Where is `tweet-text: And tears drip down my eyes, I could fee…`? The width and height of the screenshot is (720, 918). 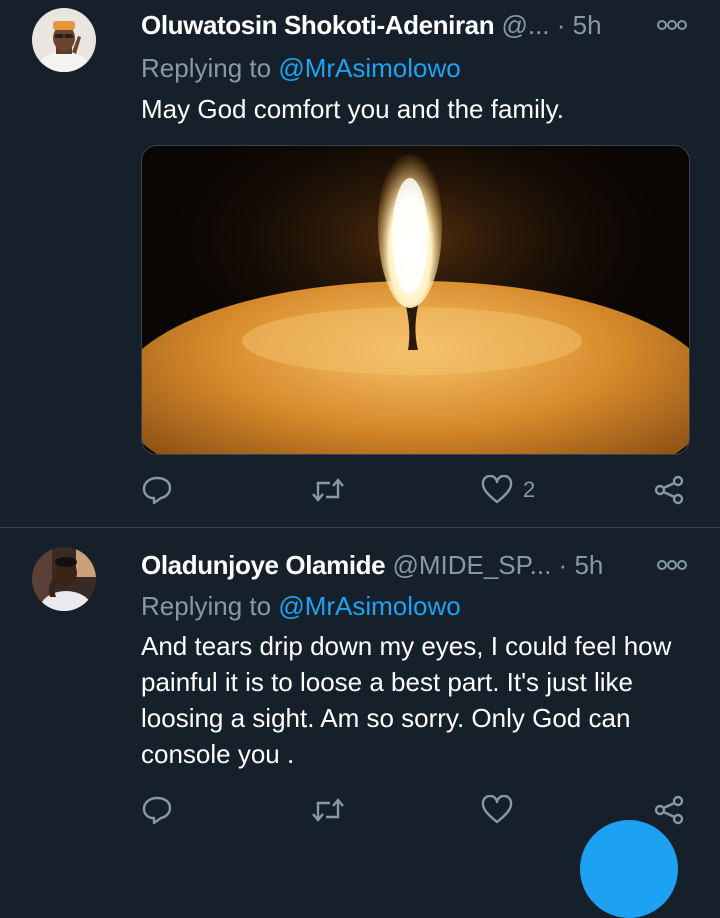 tweet-text: And tears drip down my eyes, I could fee… is located at coordinates (406, 700).